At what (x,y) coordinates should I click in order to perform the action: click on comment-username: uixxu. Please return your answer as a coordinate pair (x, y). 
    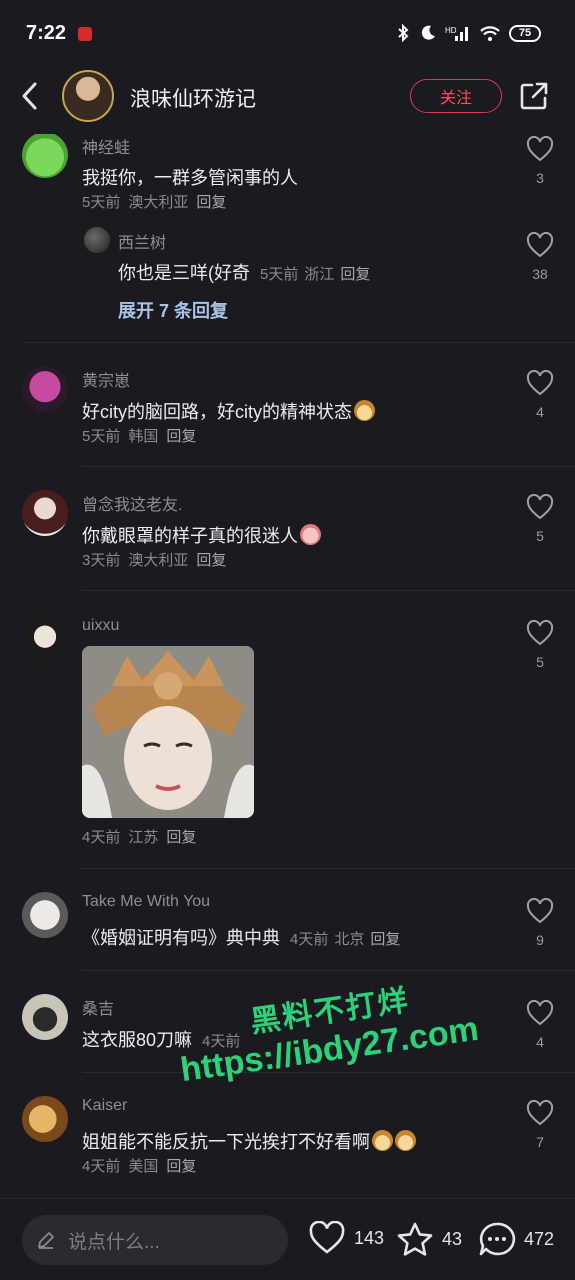
    Looking at the image, I should click on (100, 626).